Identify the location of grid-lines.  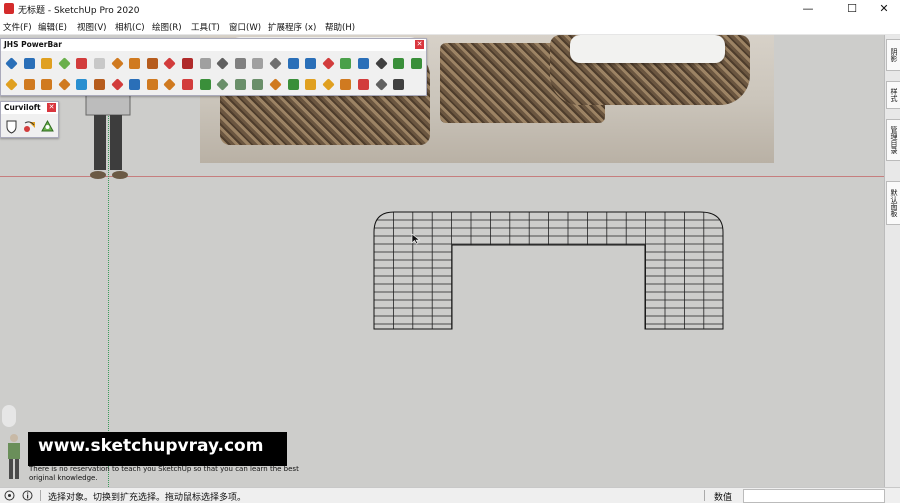
(548, 270).